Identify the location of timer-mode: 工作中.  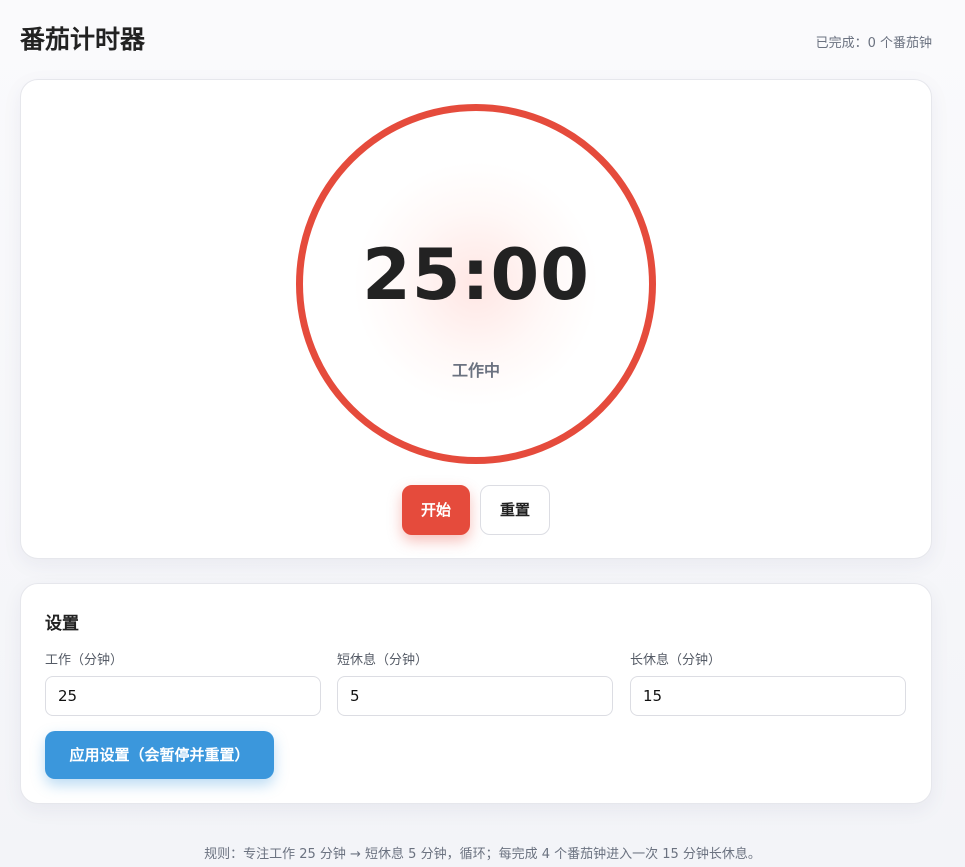
(475, 370).